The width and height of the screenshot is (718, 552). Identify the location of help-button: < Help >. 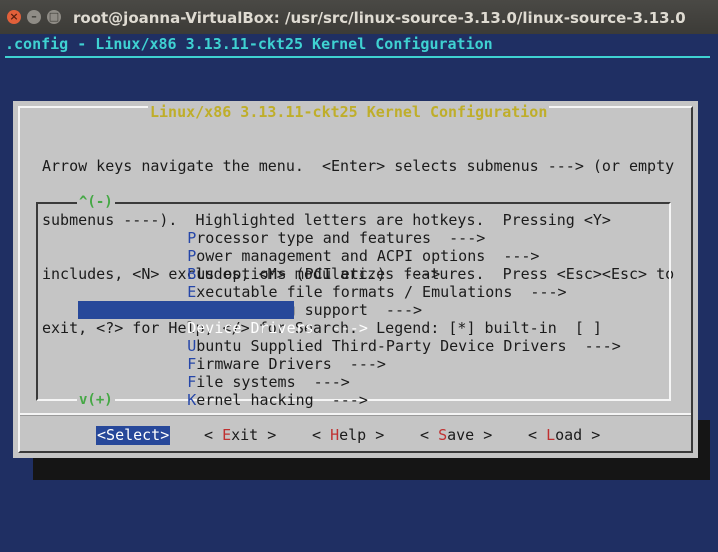
(348, 435).